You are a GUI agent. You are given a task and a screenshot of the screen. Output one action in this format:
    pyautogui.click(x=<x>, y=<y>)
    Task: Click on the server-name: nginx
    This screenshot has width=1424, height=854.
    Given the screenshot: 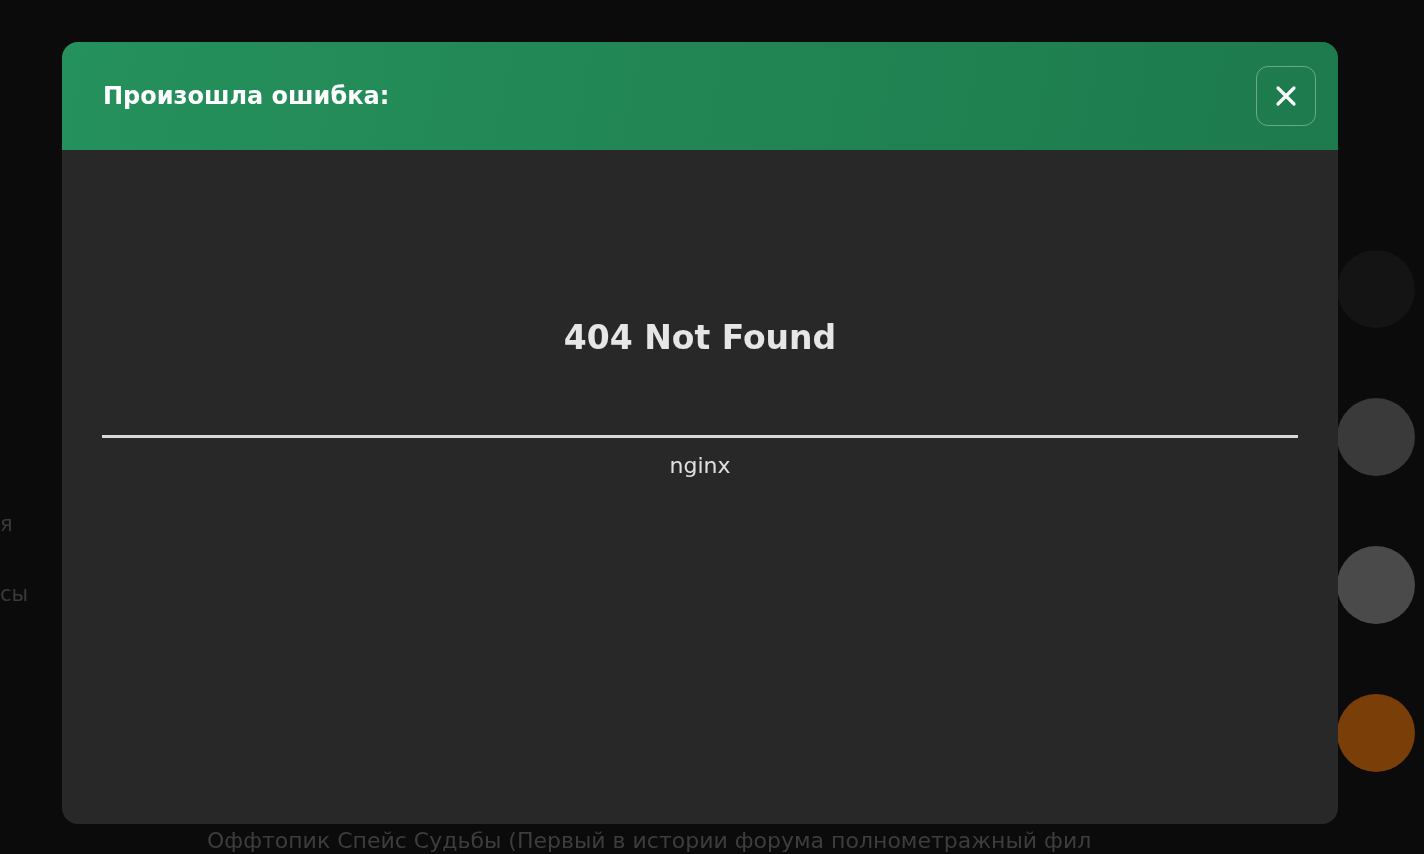 What is the action you would take?
    pyautogui.click(x=700, y=465)
    